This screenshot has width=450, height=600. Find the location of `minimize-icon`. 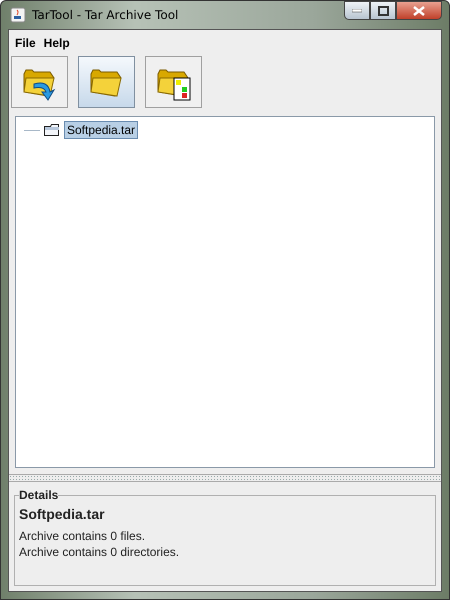

minimize-icon is located at coordinates (357, 10).